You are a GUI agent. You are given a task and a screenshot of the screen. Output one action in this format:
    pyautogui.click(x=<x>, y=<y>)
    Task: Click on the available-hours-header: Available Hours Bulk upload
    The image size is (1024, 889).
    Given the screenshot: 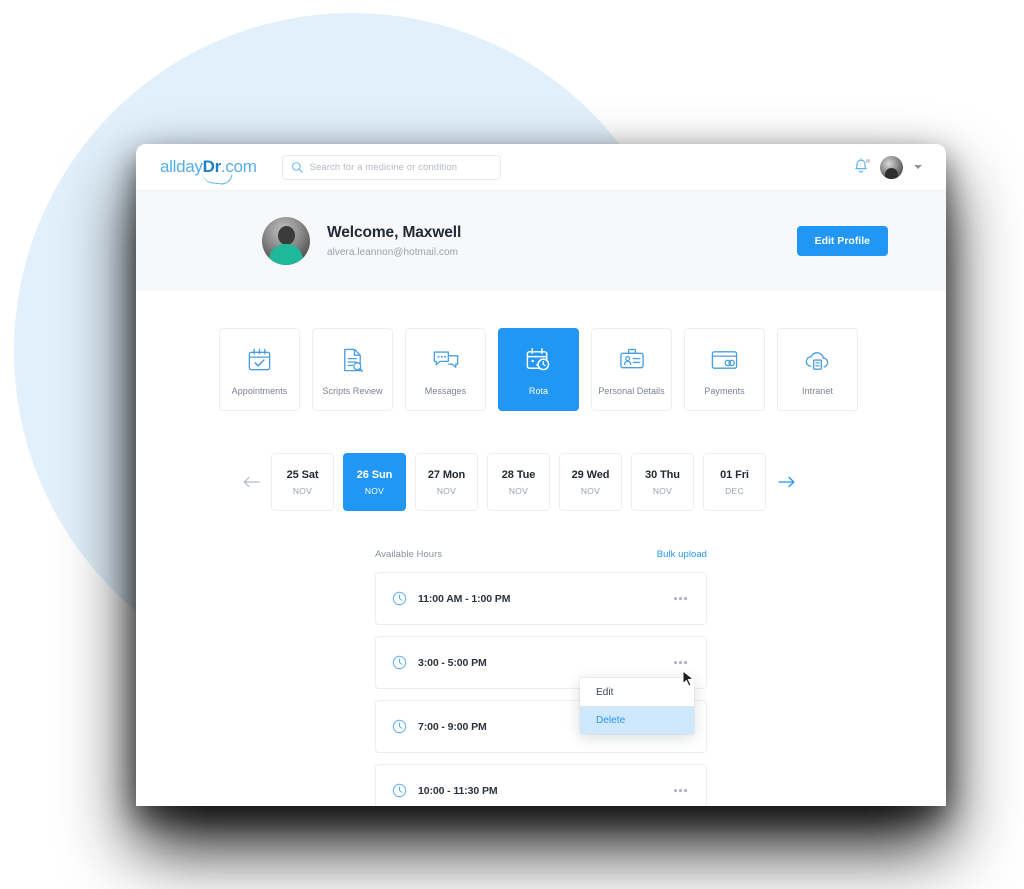 What is the action you would take?
    pyautogui.click(x=541, y=554)
    